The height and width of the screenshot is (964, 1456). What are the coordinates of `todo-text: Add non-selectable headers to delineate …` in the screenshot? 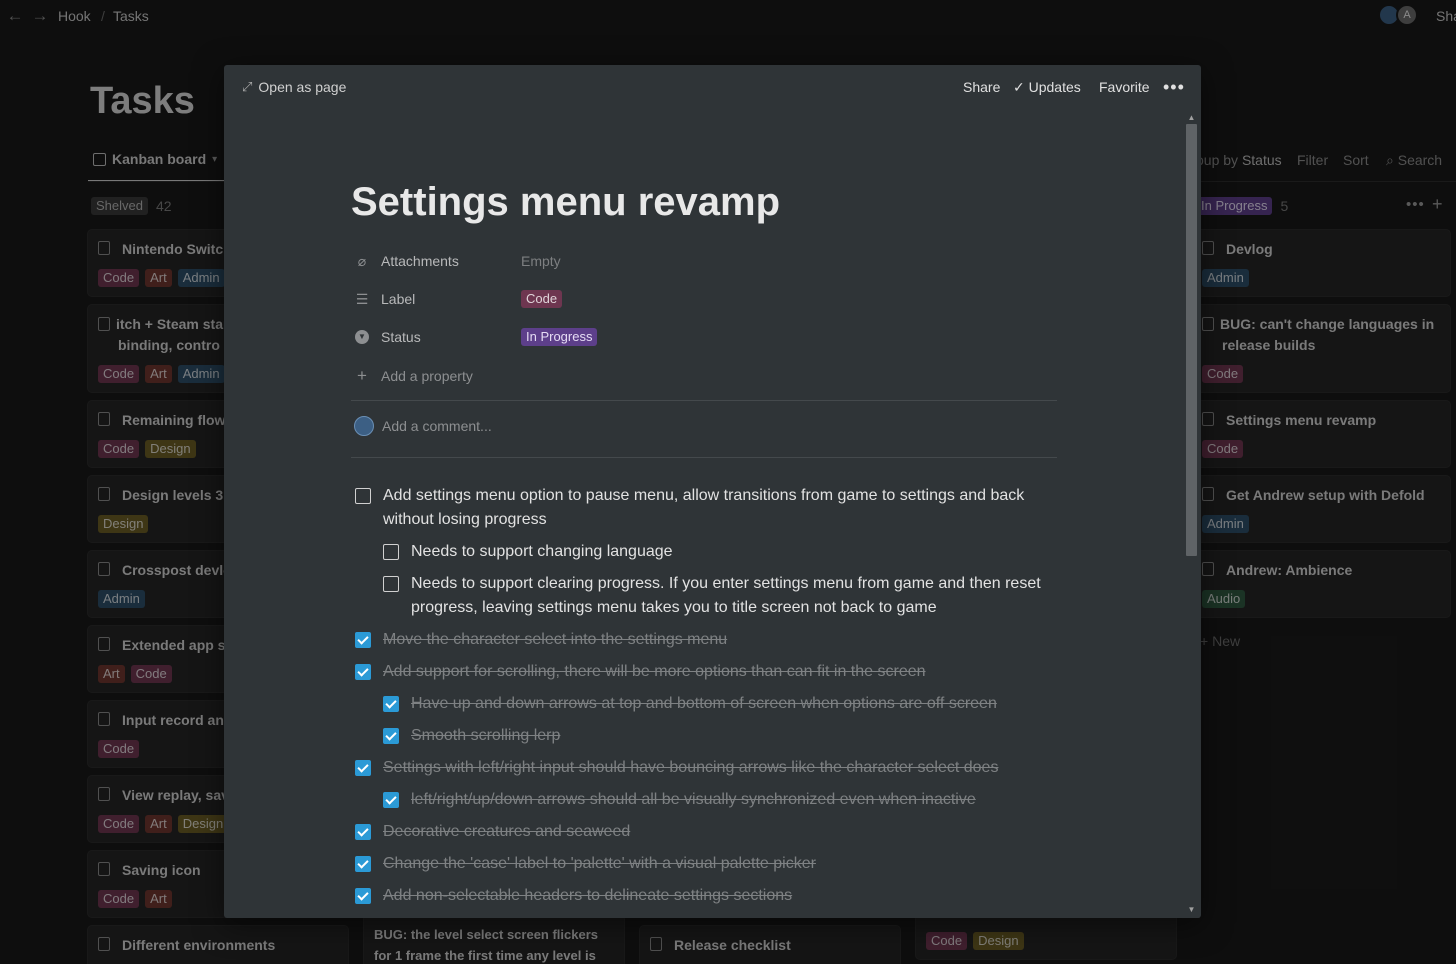 It's located at (587, 896).